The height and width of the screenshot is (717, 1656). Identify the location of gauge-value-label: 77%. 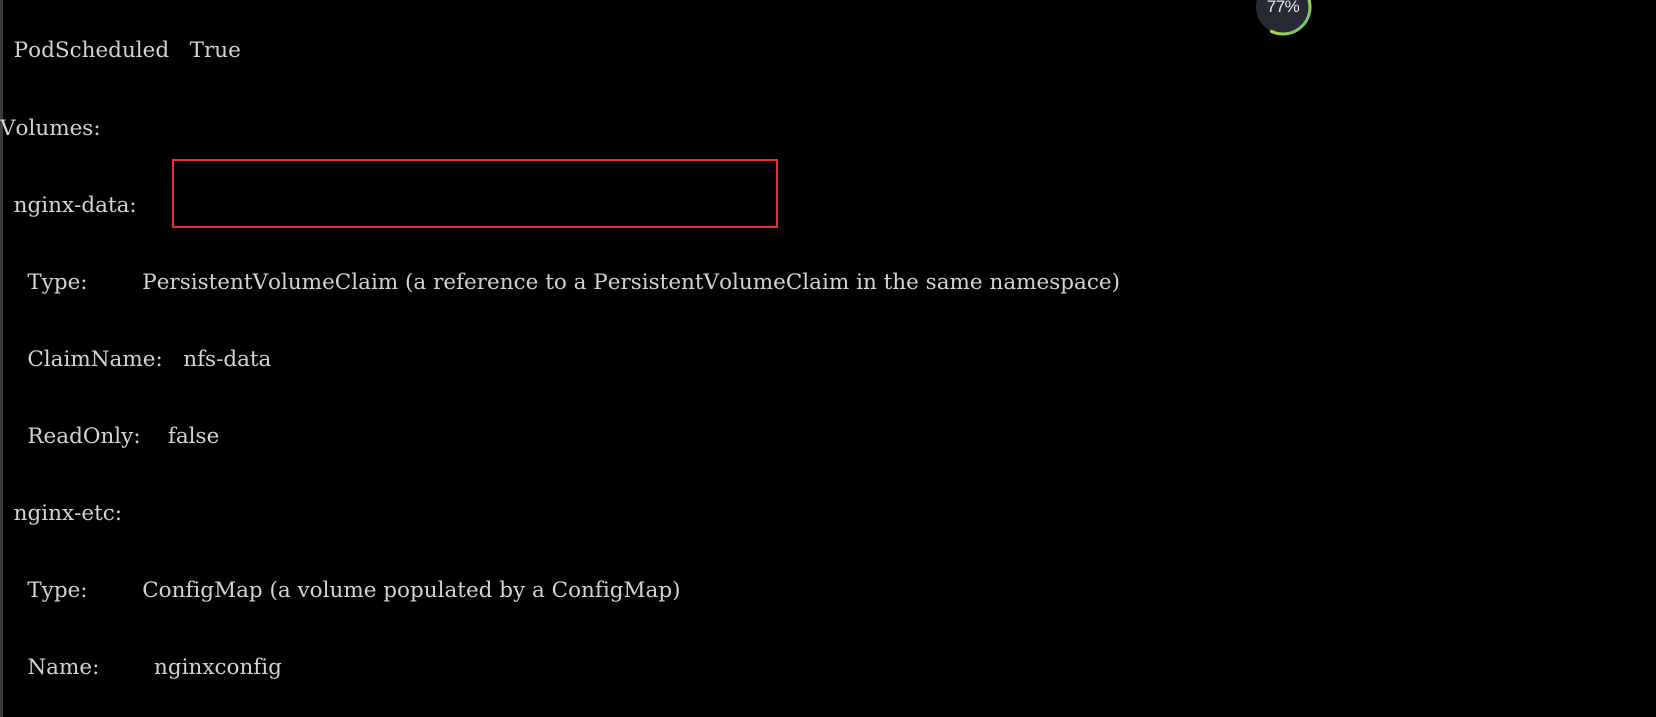
(1283, 8).